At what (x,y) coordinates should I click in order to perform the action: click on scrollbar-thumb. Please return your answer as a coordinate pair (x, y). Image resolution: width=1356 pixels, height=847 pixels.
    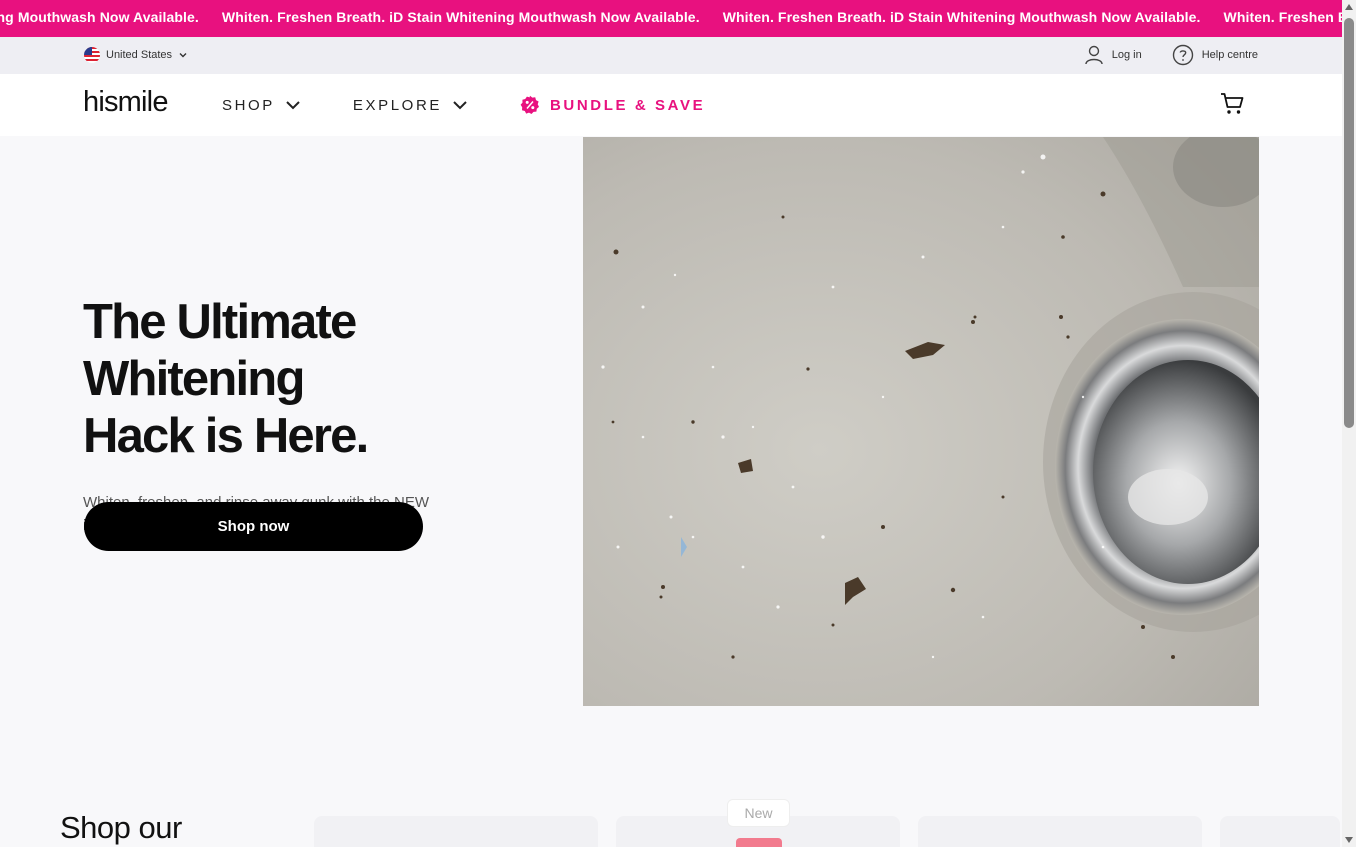
    Looking at the image, I should click on (1349, 223).